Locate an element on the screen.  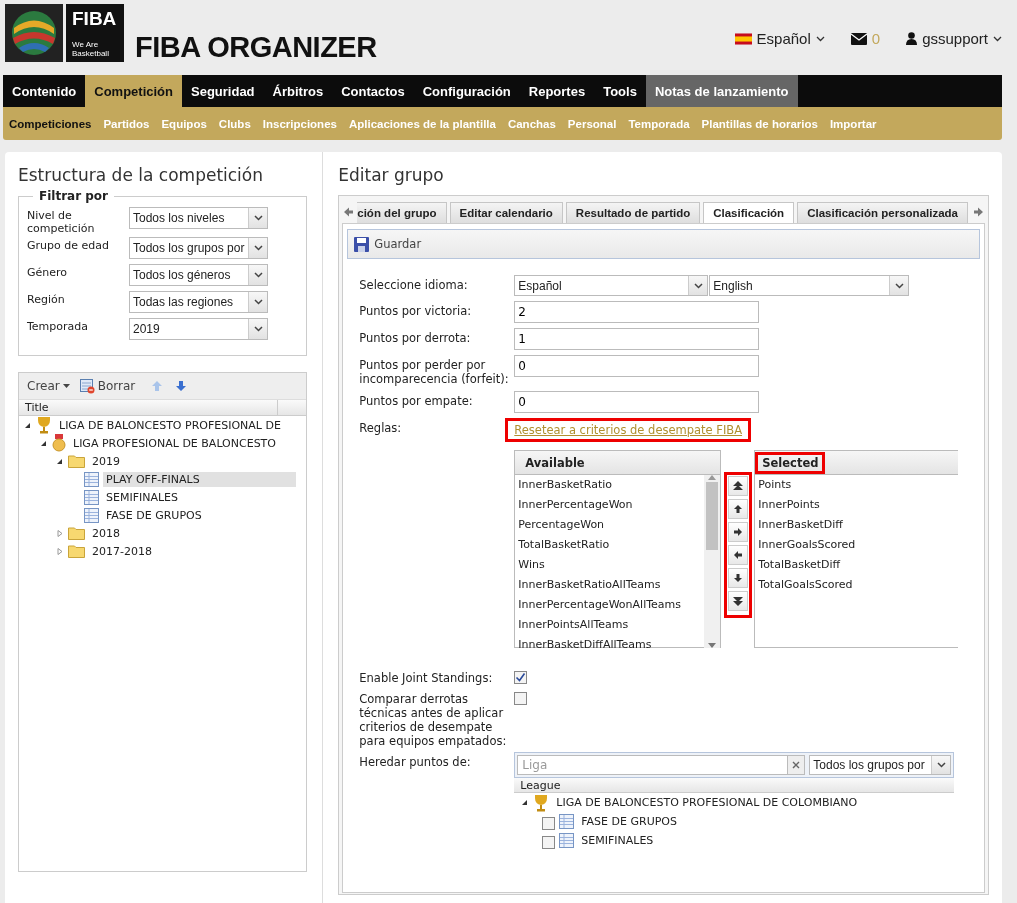
move-up-button is located at coordinates (738, 509).